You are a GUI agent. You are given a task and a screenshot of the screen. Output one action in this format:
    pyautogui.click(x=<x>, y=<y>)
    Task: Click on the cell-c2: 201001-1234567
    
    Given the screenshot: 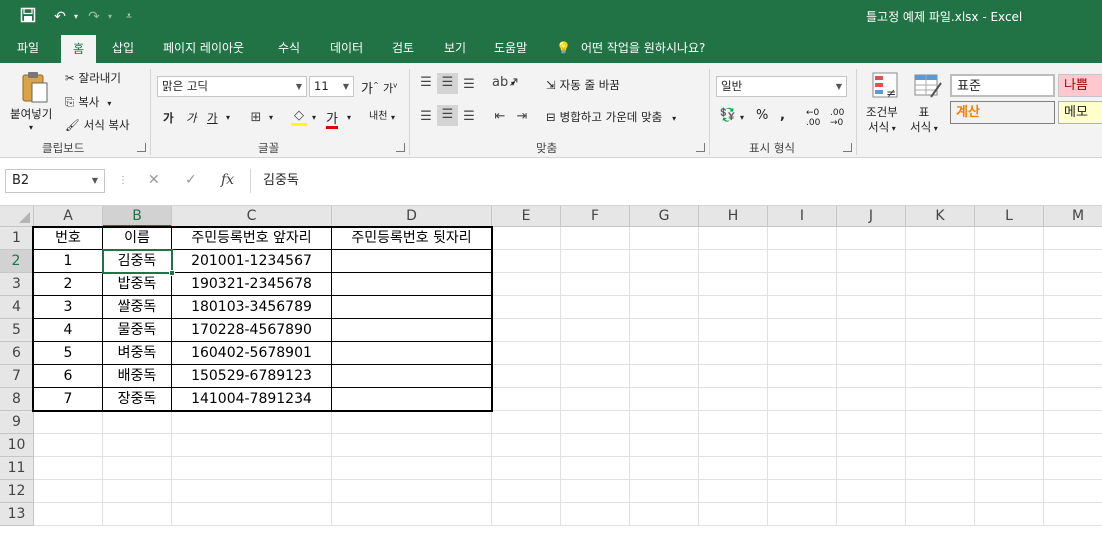 What is the action you would take?
    pyautogui.click(x=252, y=261)
    